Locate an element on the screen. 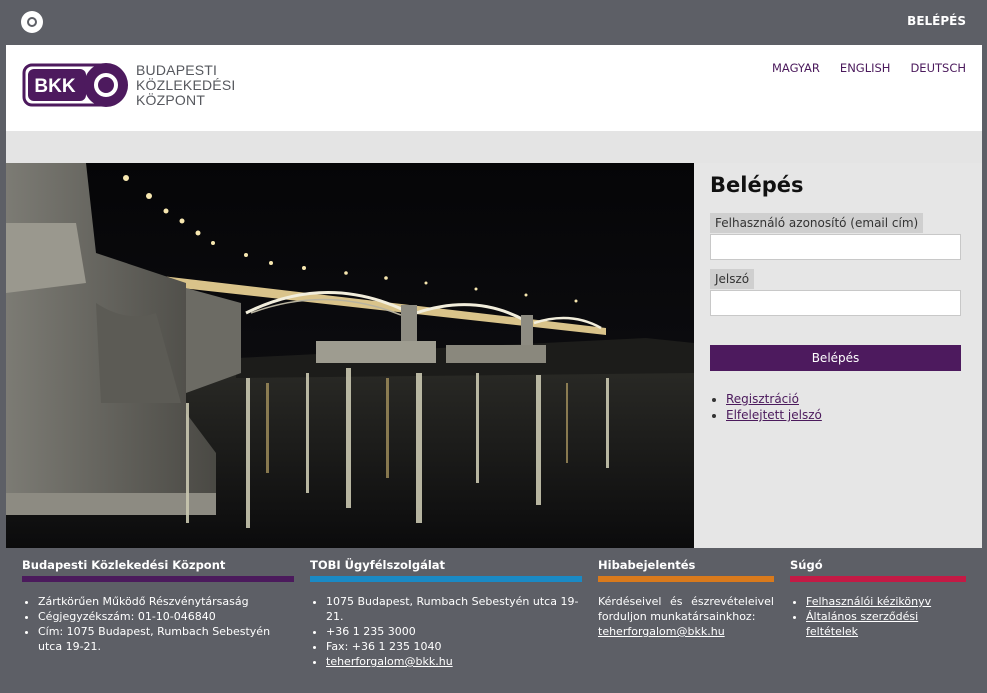  org-name-line-2: KÖZLEKEDÉSI is located at coordinates (186, 85).